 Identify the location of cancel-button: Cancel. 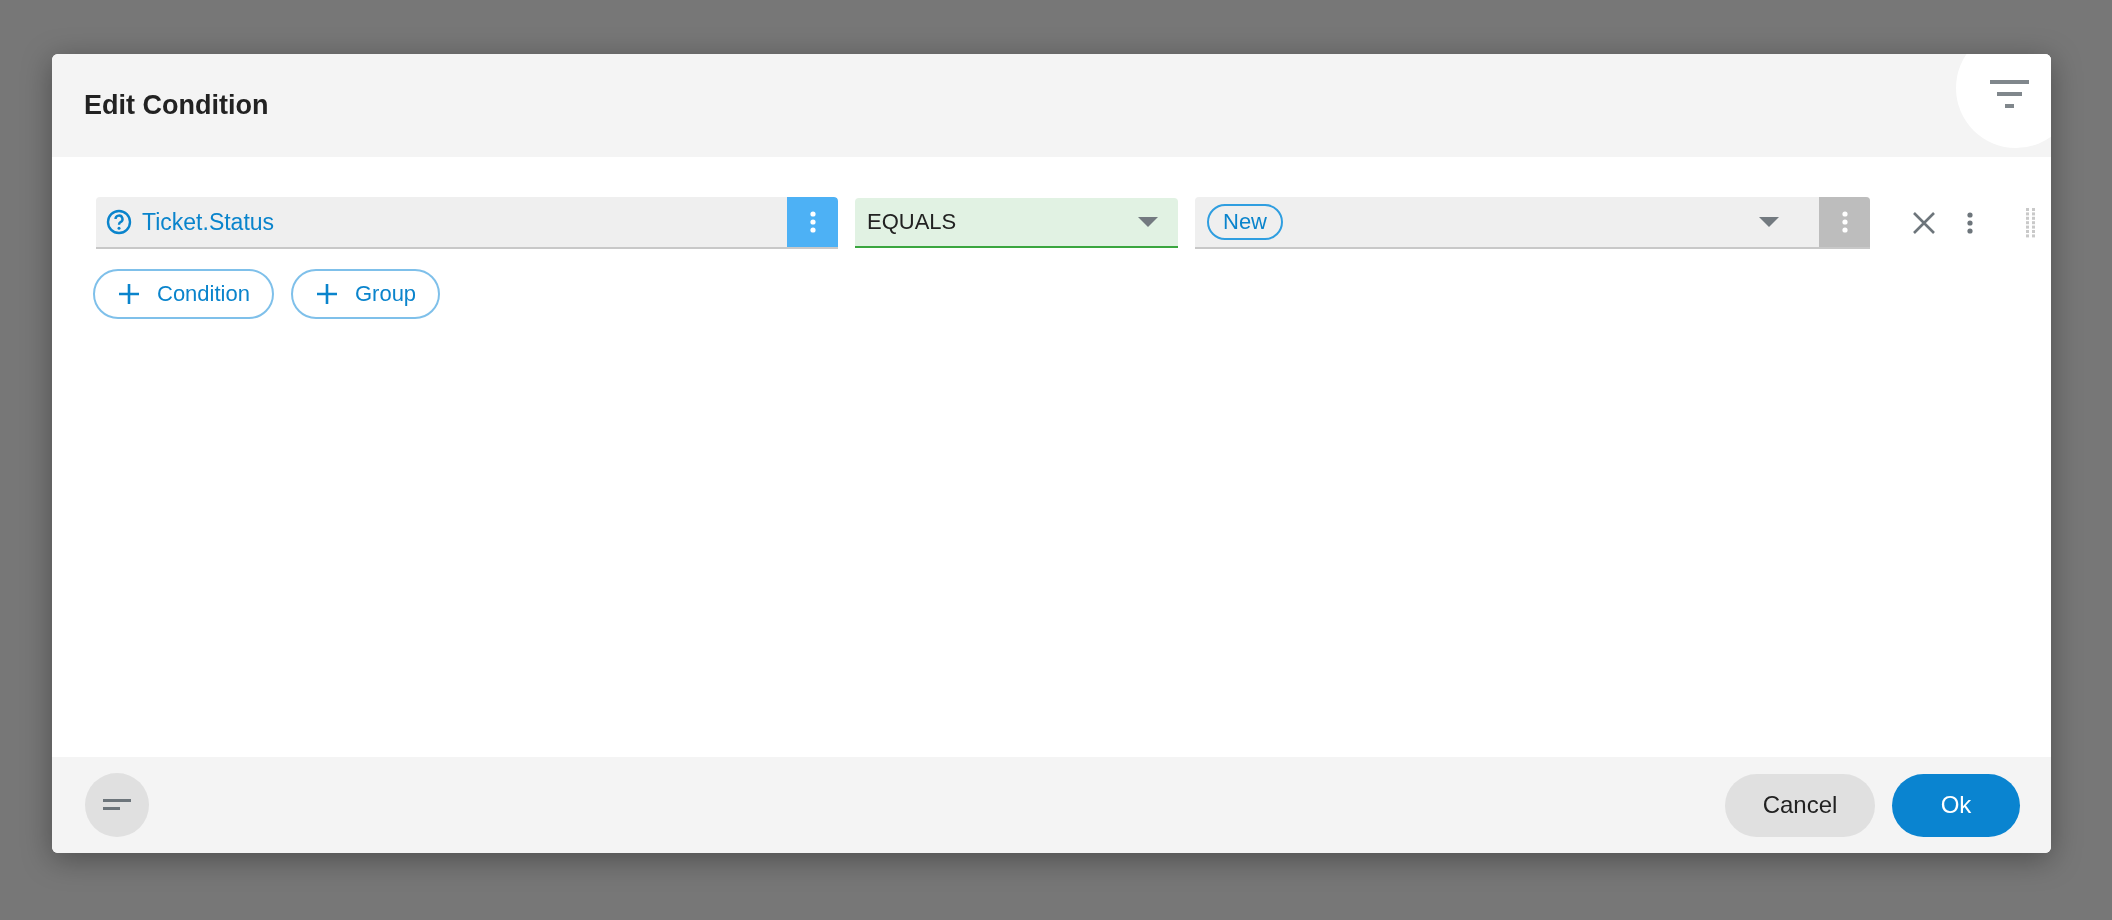
(1800, 805).